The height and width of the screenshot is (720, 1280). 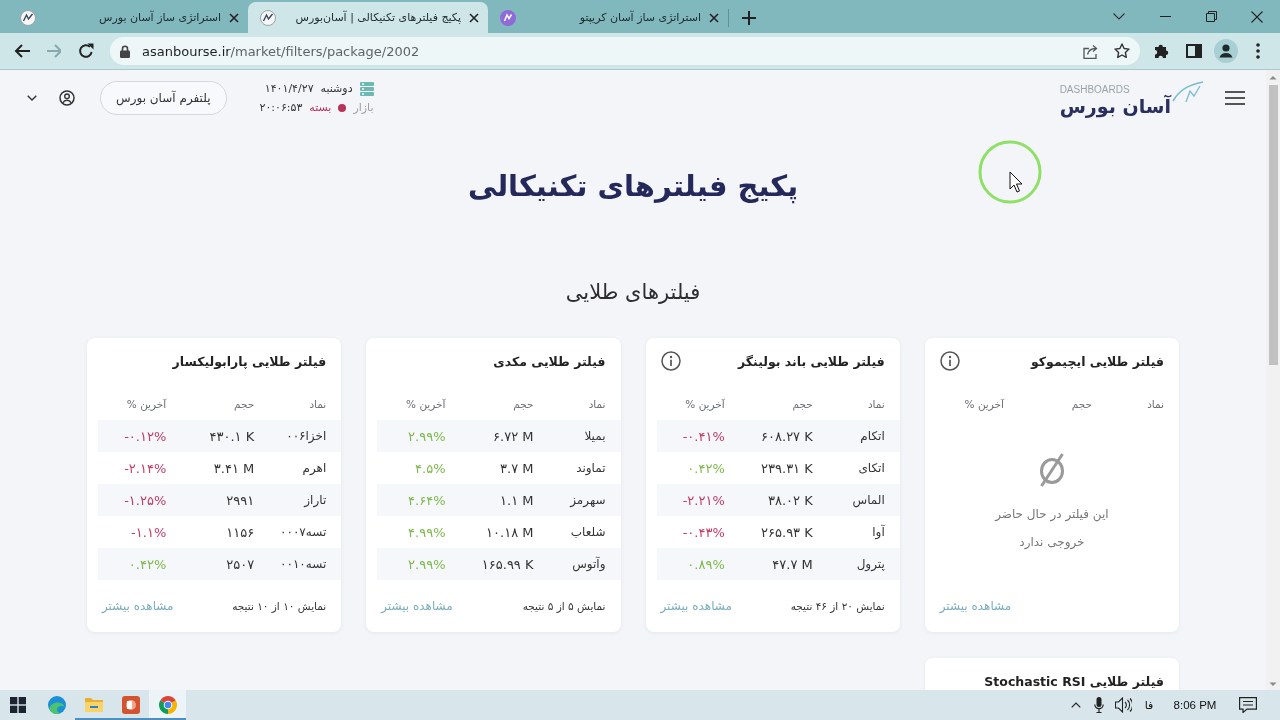 What do you see at coordinates (790, 500) in the screenshot?
I see `volume-value: ۳۸.۰۲ K` at bounding box center [790, 500].